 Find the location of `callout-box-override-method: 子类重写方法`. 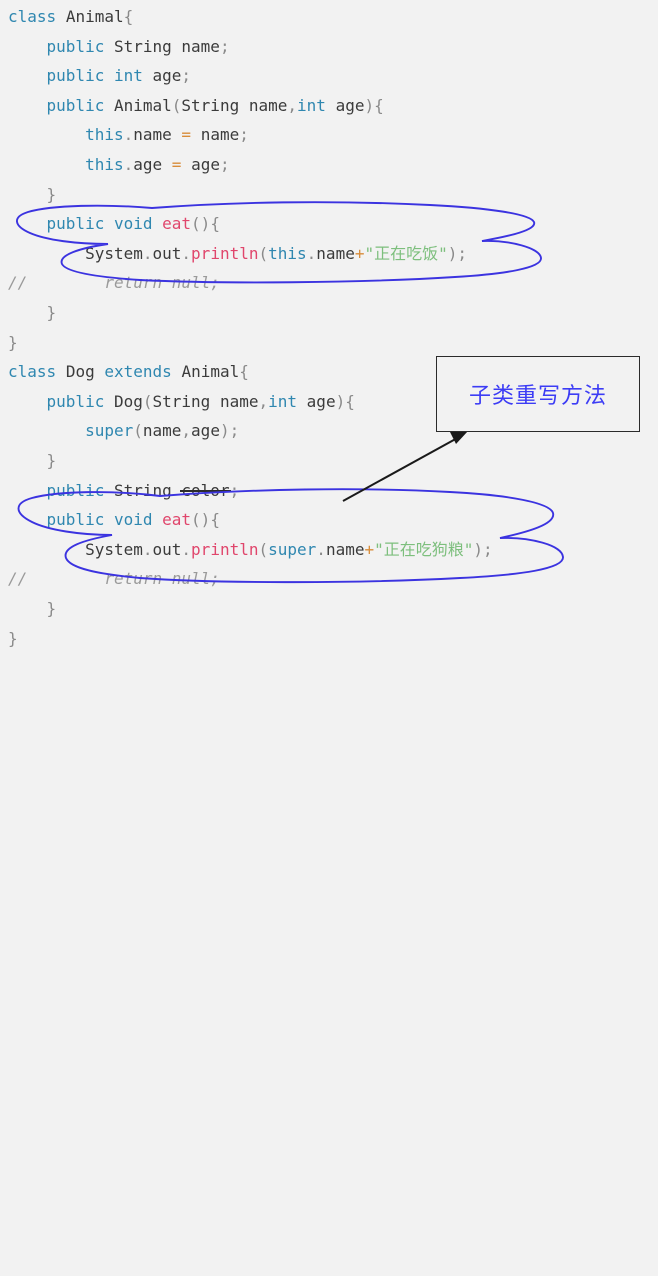

callout-box-override-method: 子类重写方法 is located at coordinates (538, 394).